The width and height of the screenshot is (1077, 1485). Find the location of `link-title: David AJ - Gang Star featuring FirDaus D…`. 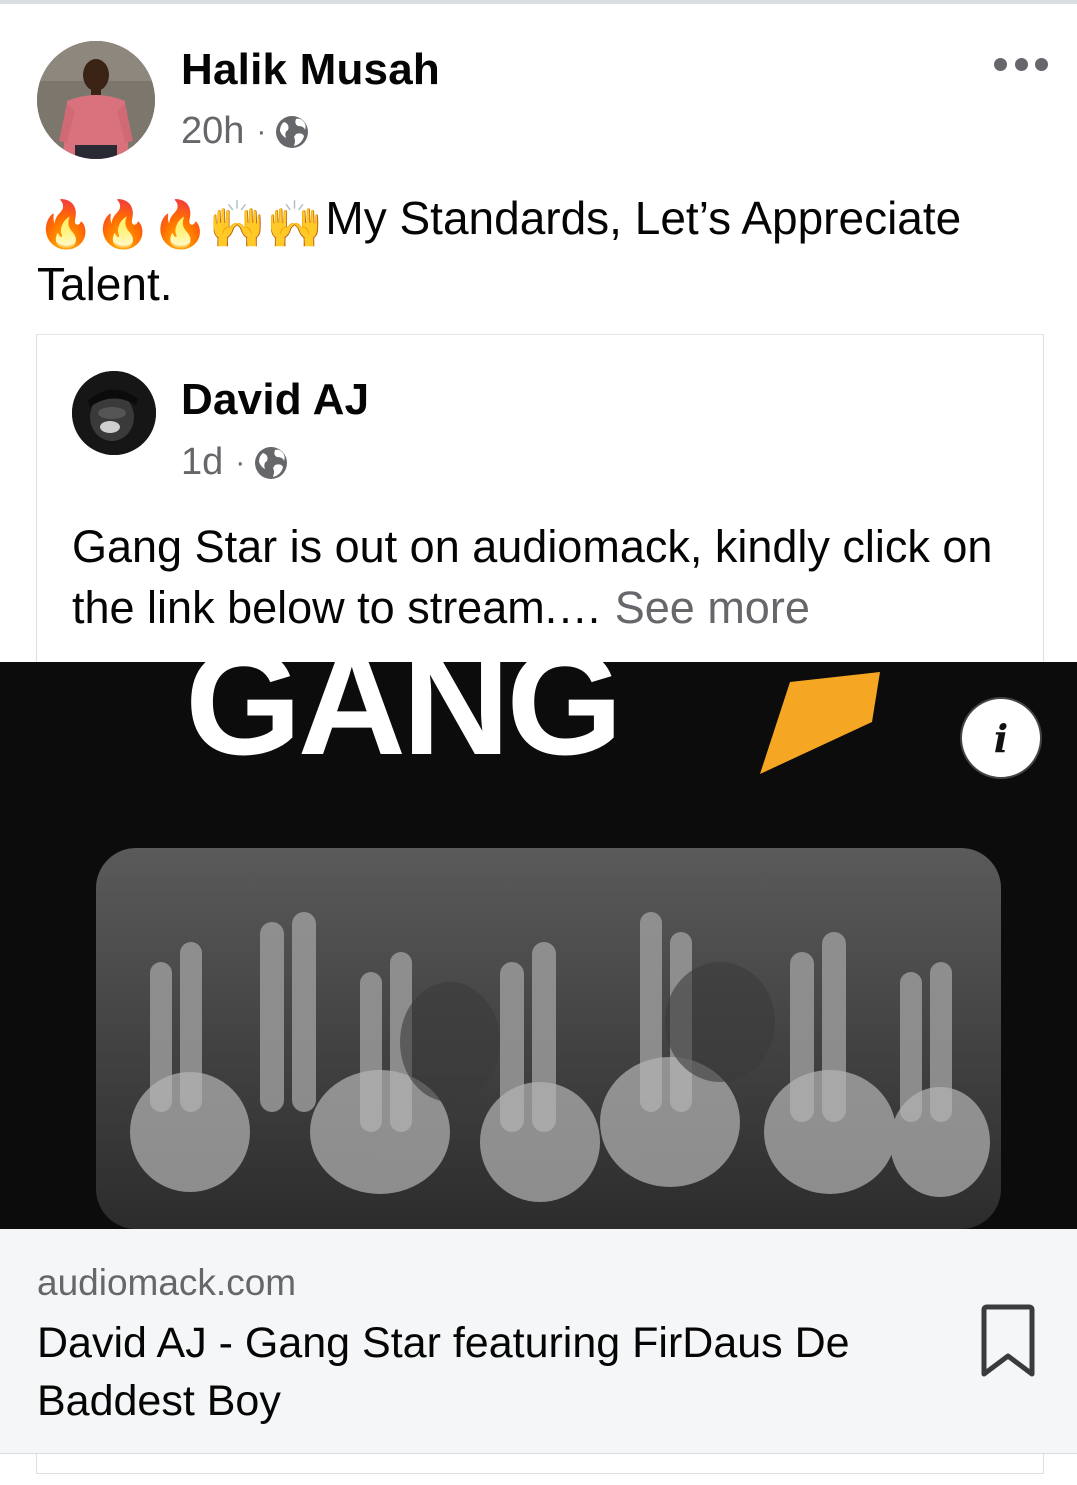

link-title: David AJ - Gang Star featuring FirDaus D… is located at coordinates (477, 1372).